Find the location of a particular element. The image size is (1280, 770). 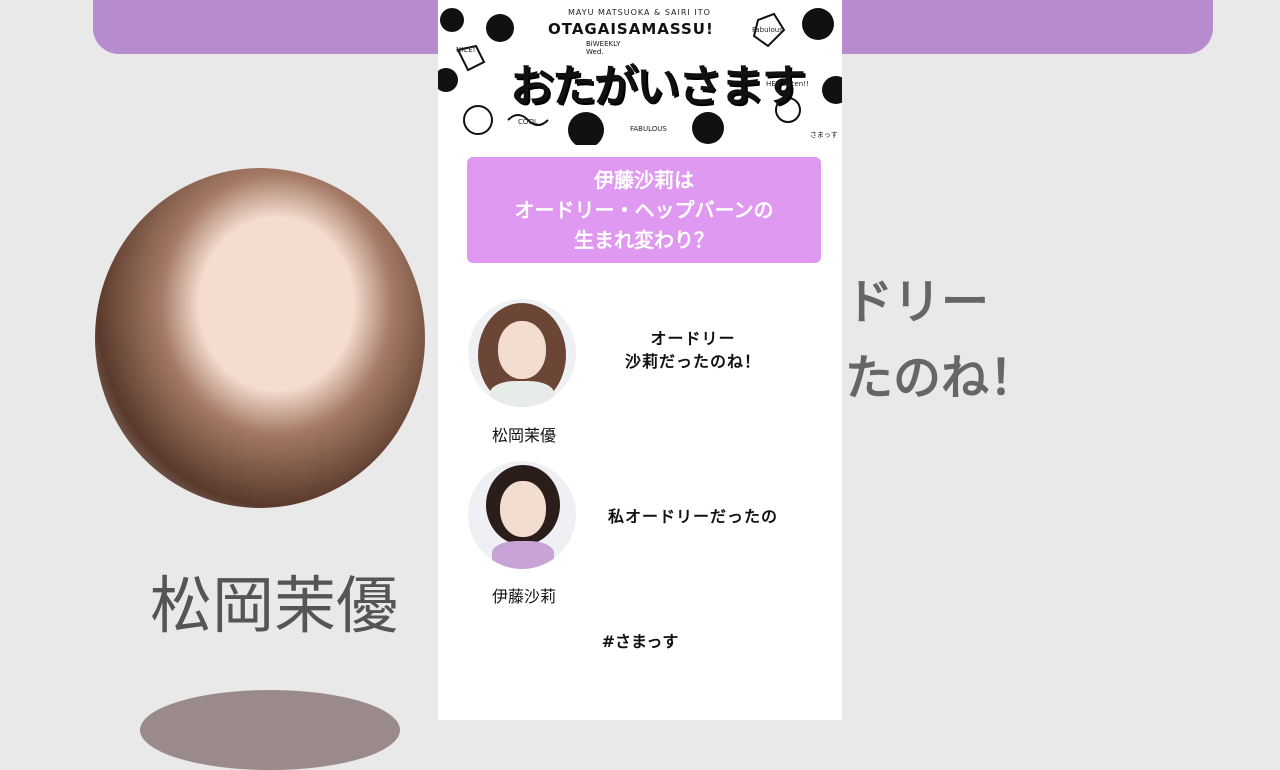

doodle-fabulous: FABULOUS is located at coordinates (648, 129).